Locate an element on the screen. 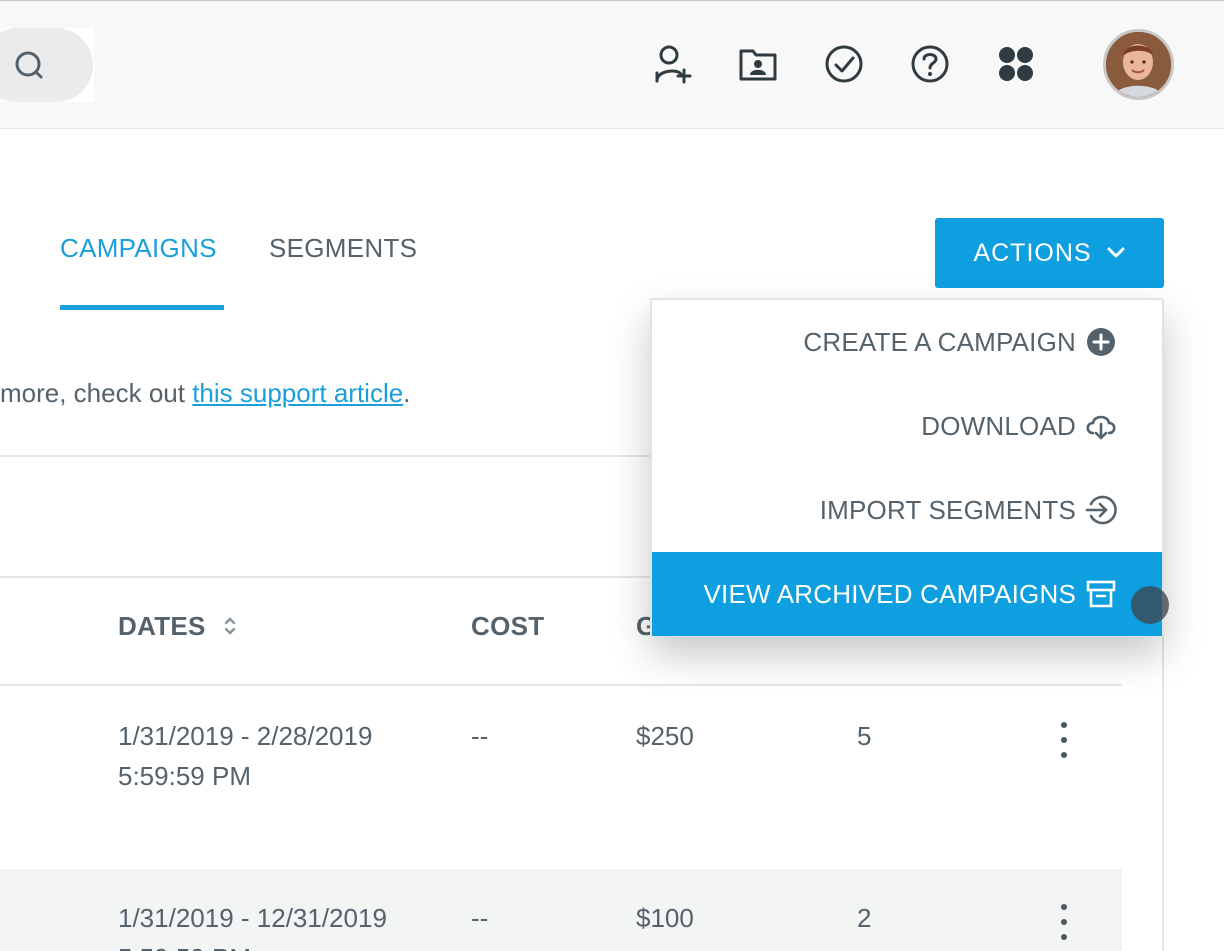 Image resolution: width=1224 pixels, height=951 pixels. row1-gift-goal: 5 is located at coordinates (864, 736).